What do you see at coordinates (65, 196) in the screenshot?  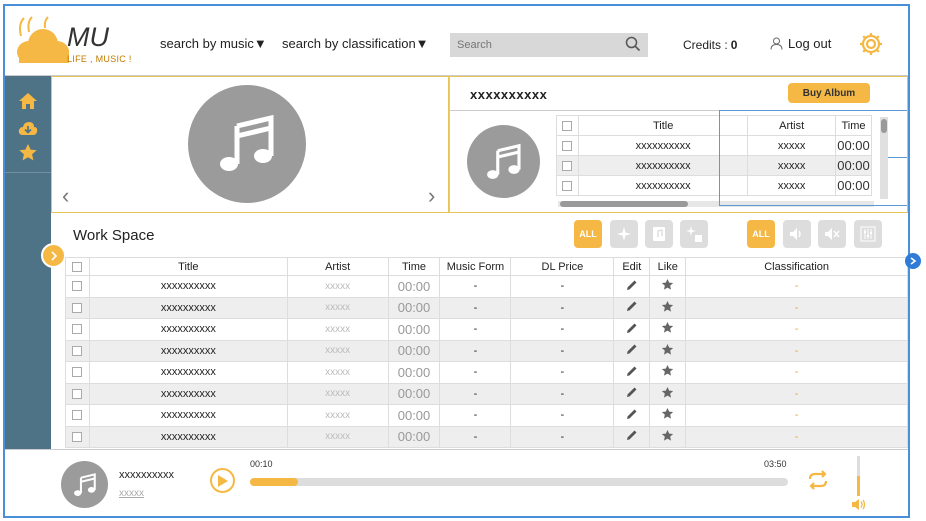 I see `carousel-prev-button: ‹` at bounding box center [65, 196].